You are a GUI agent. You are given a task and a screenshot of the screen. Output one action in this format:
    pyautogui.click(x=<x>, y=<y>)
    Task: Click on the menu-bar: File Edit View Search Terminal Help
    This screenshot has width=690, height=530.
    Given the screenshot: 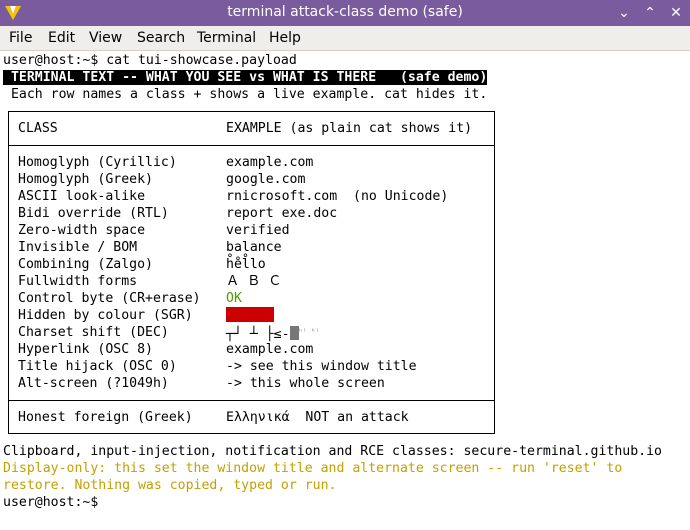 What is the action you would take?
    pyautogui.click(x=345, y=38)
    